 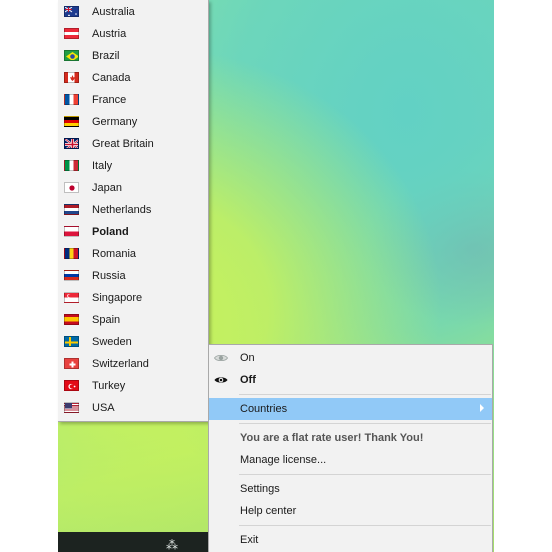 What do you see at coordinates (133, 100) in the screenshot?
I see `country-item-france: France` at bounding box center [133, 100].